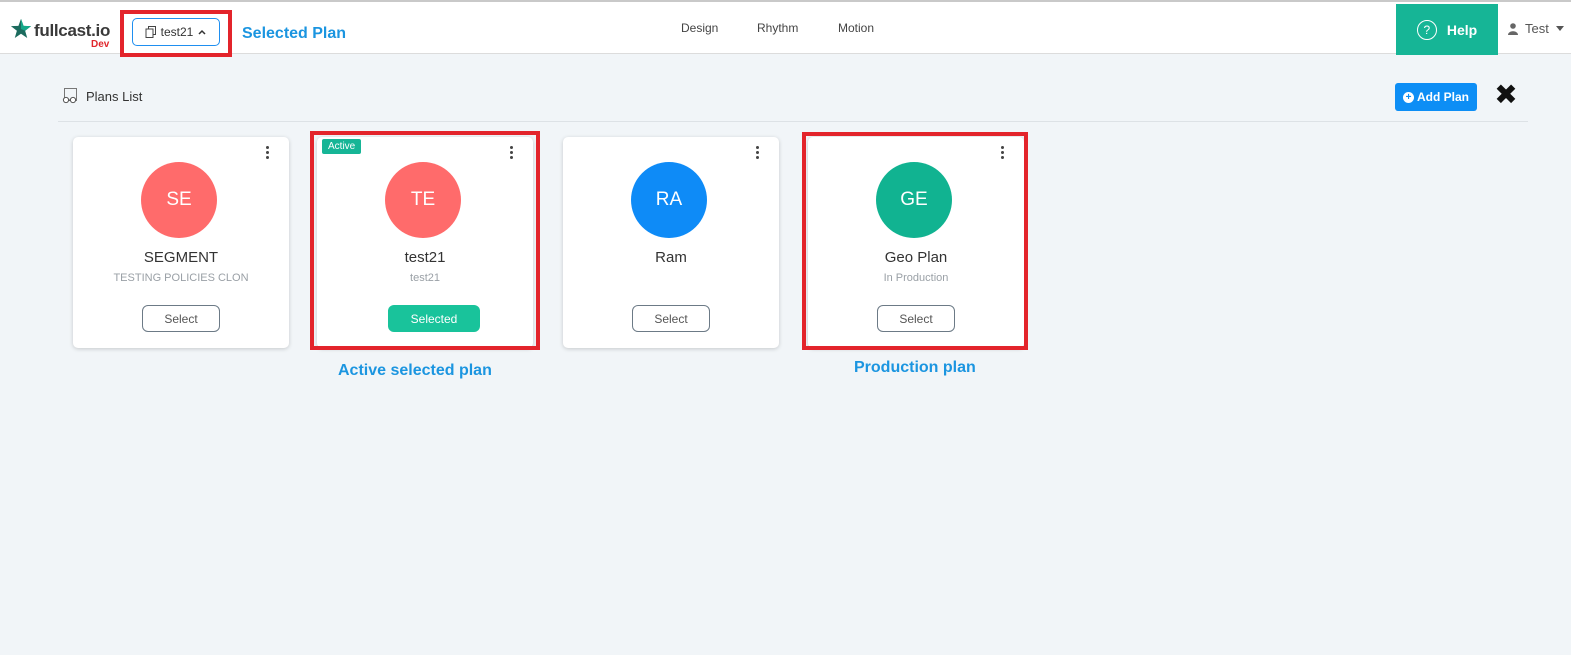 The width and height of the screenshot is (1571, 655). What do you see at coordinates (1442, 97) in the screenshot?
I see `add-plan-label: Add Plan` at bounding box center [1442, 97].